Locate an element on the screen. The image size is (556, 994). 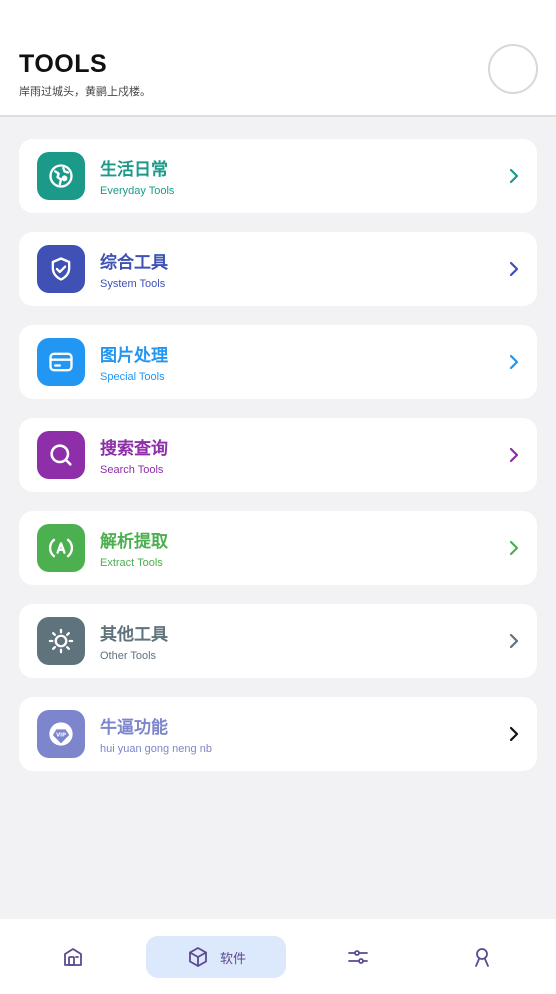
user-icon is located at coordinates (482, 957).